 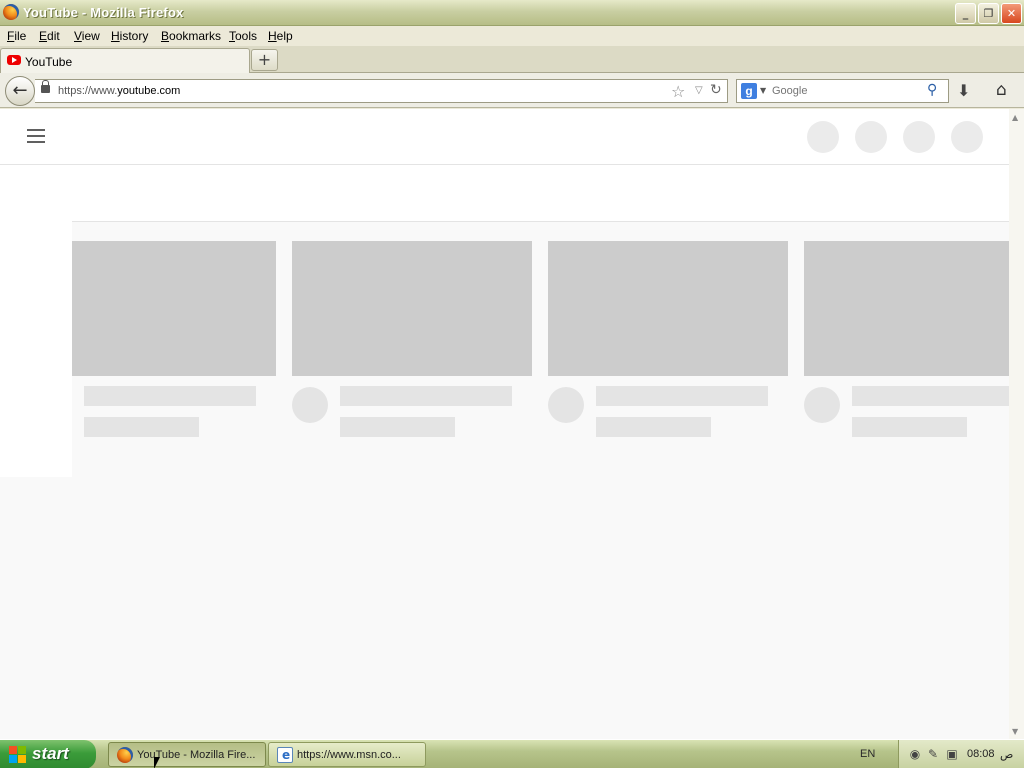 I want to click on tab-strip: YouTube +, so click(x=512, y=59).